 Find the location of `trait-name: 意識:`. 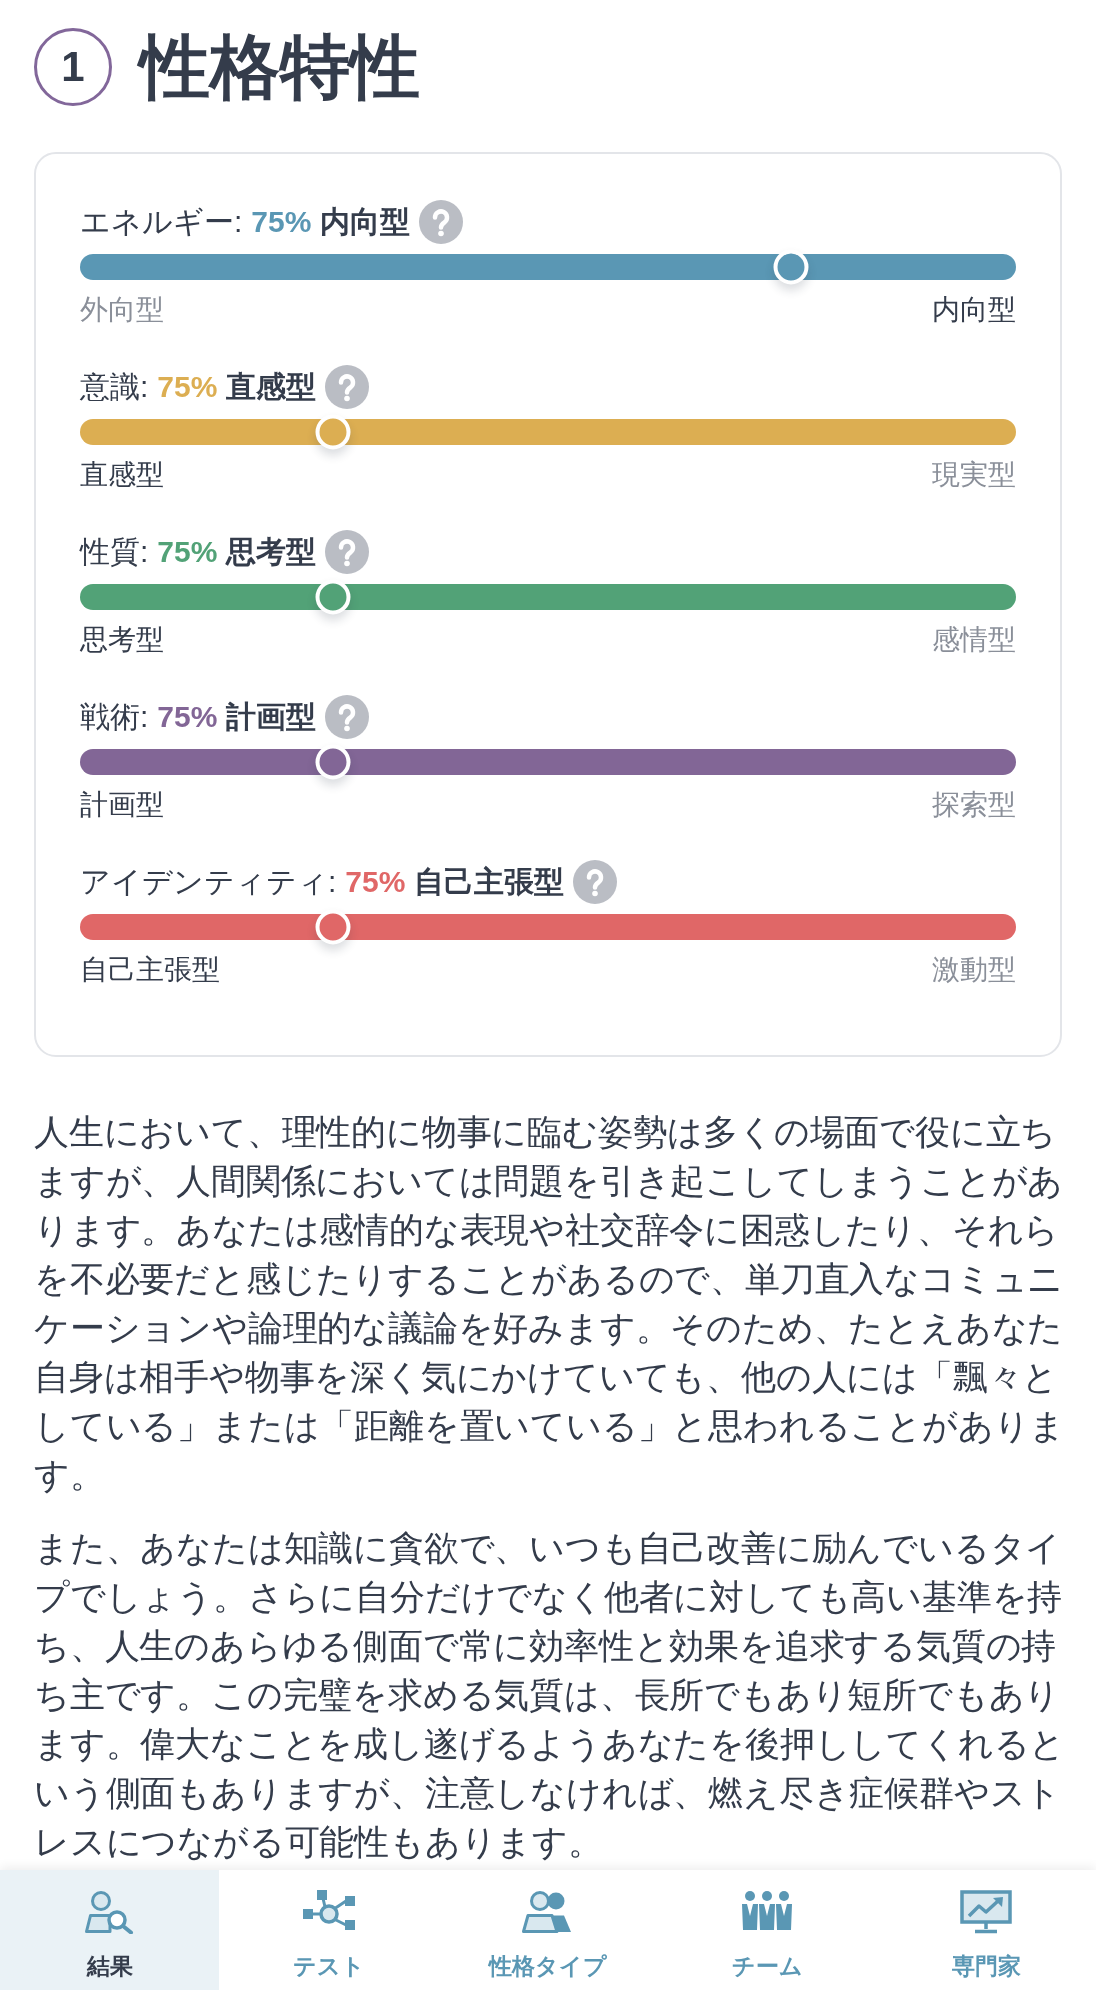

trait-name: 意識: is located at coordinates (114, 386).